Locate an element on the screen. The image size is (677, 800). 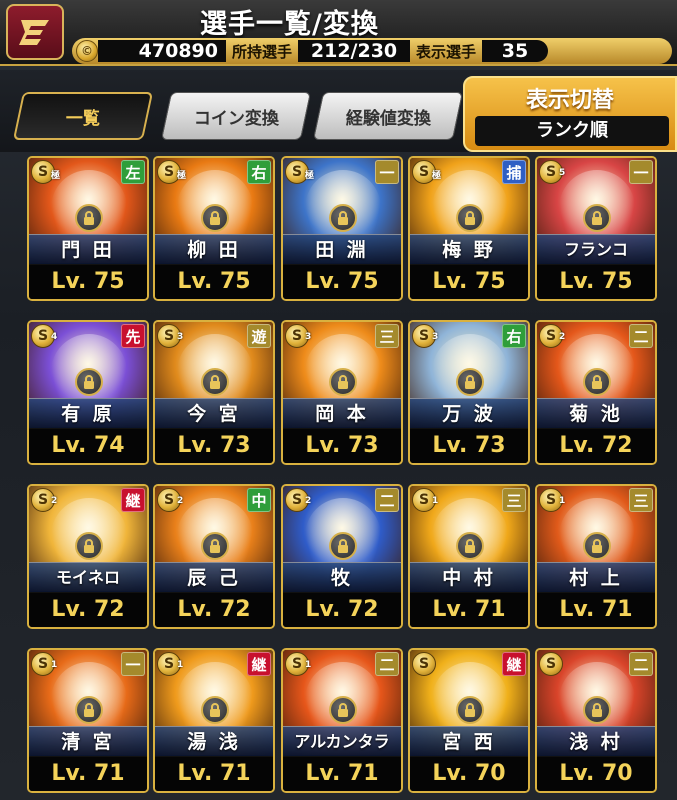
player-name: 宮 西 is located at coordinates (469, 741).